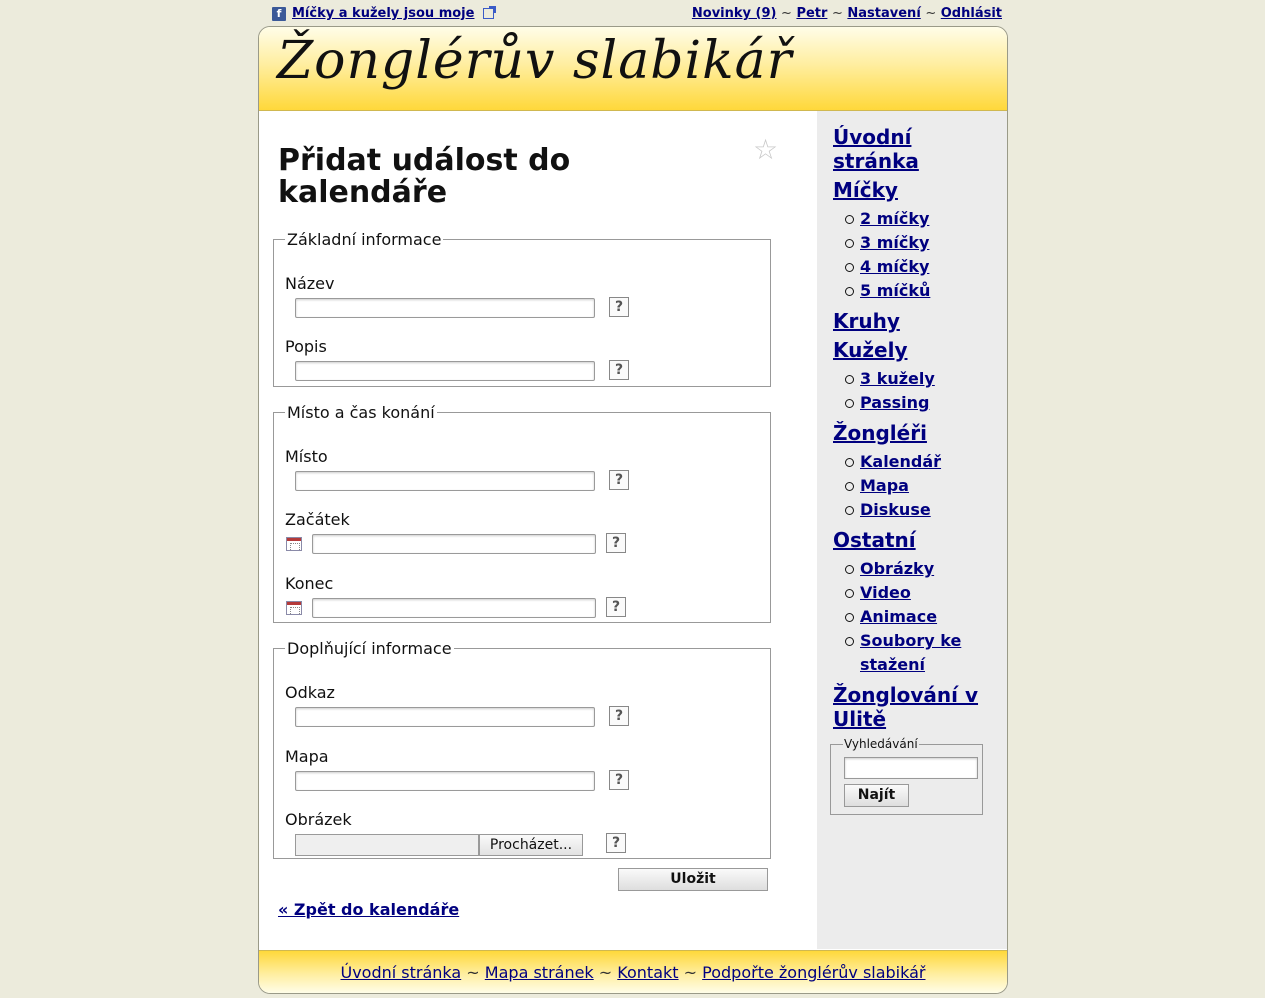  What do you see at coordinates (734, 13) in the screenshot?
I see `news-link: Novinky (9)` at bounding box center [734, 13].